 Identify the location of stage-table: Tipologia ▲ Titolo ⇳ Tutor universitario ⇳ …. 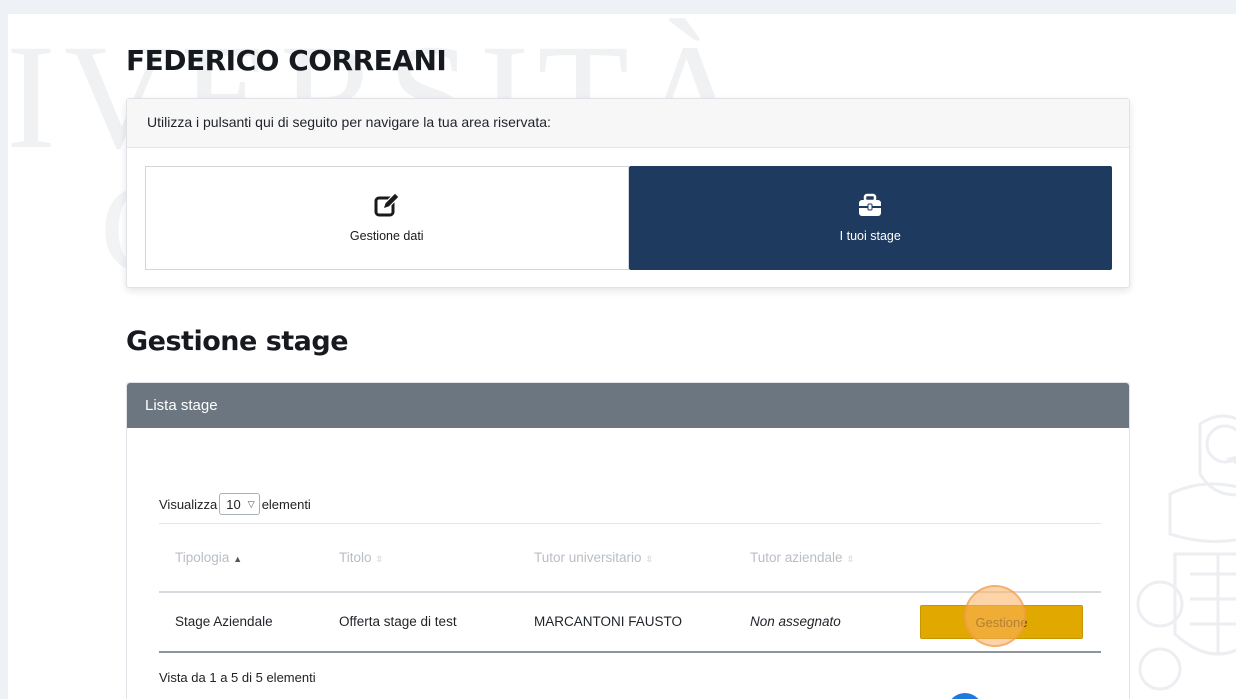
(630, 588).